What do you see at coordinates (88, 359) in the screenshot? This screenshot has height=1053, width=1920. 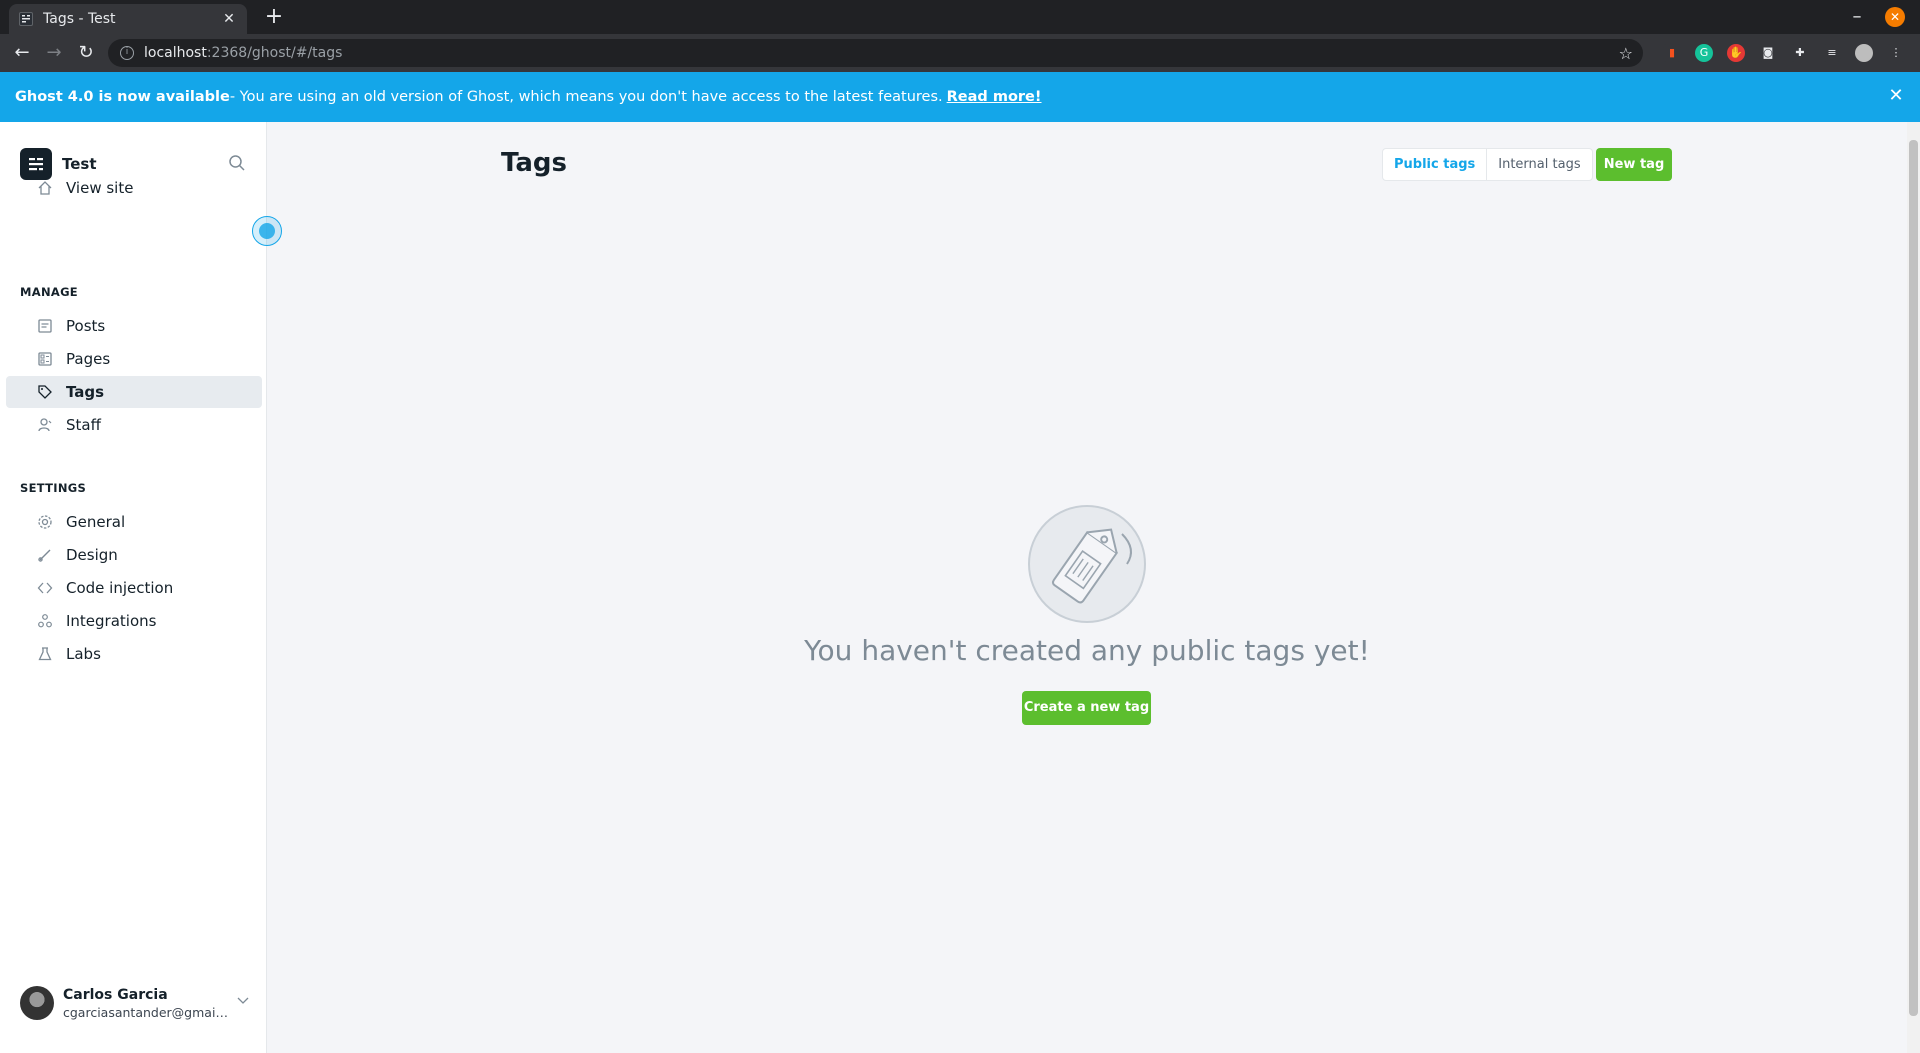 I see `sidebar-item-label: Pages` at bounding box center [88, 359].